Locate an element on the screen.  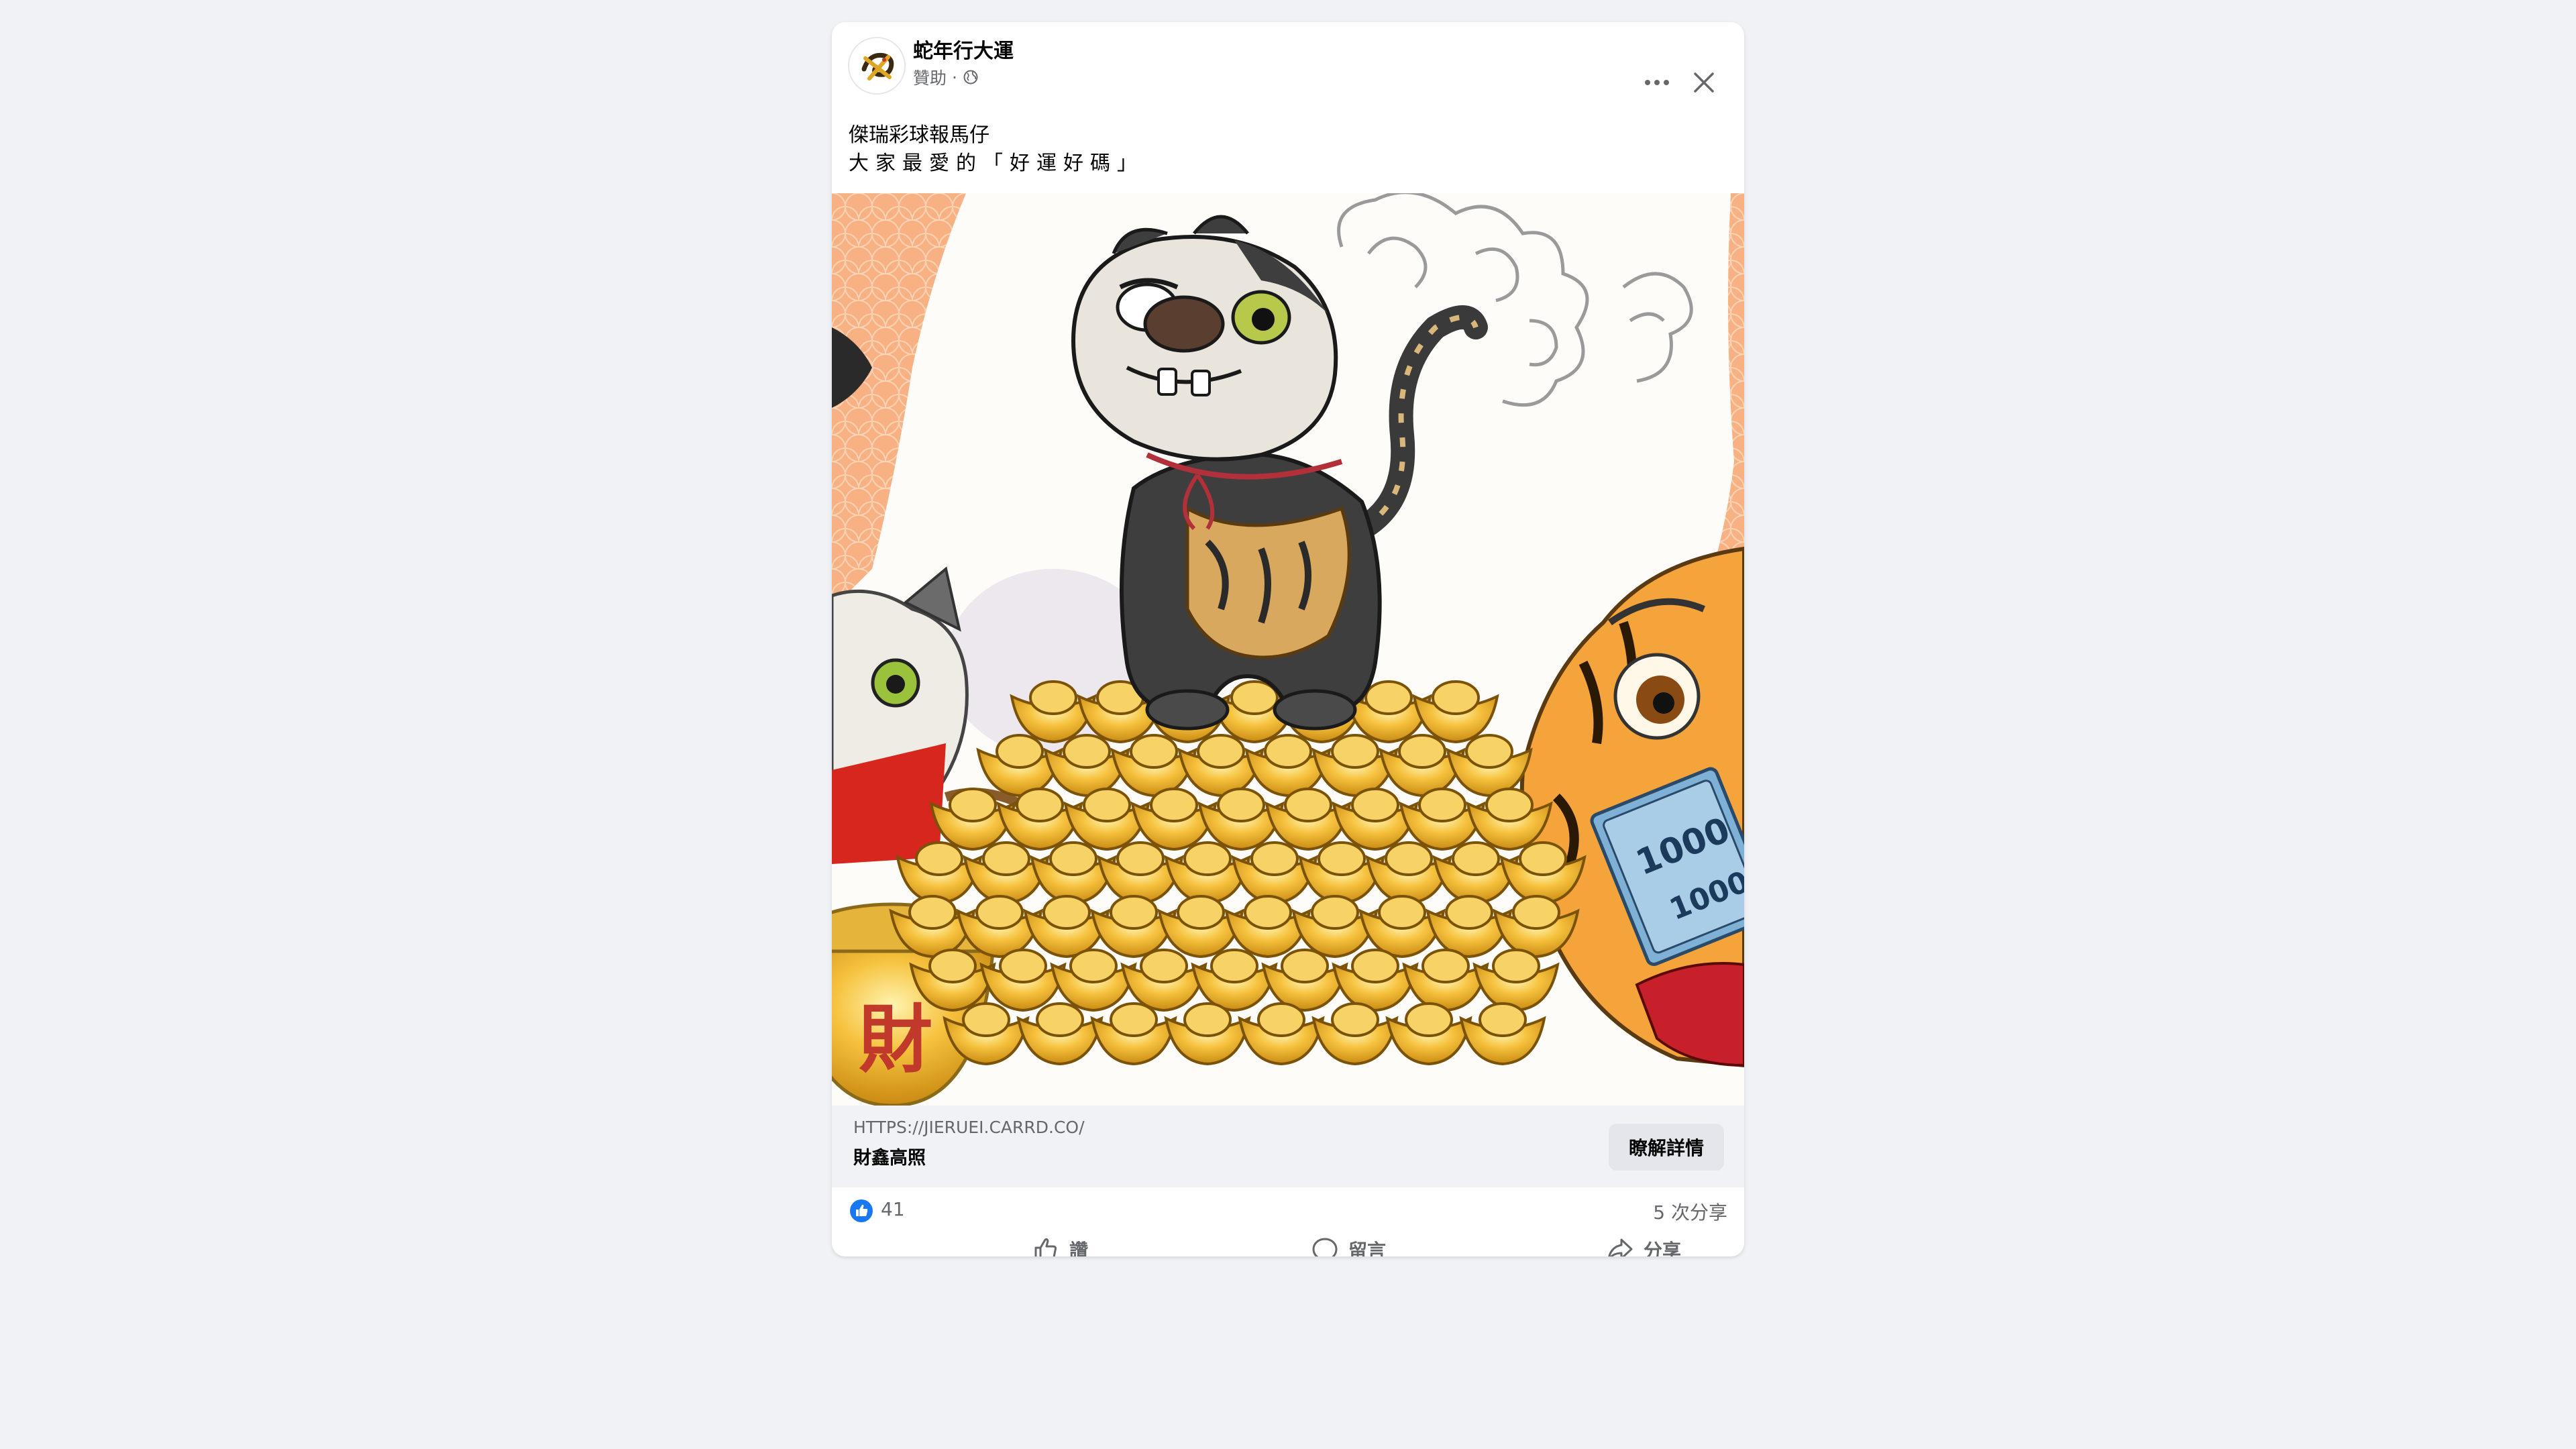
comment-label: 留言 is located at coordinates (1367, 1248).